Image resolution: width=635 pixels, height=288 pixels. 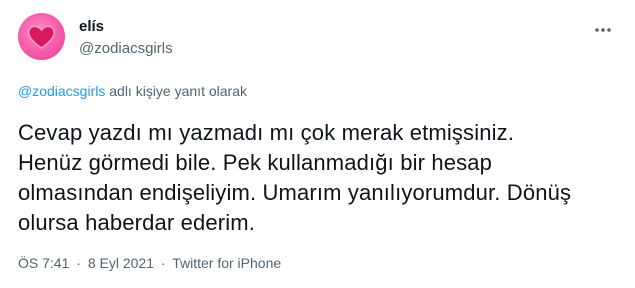 What do you see at coordinates (61, 91) in the screenshot?
I see `reply-mention-link: @zodiacsgirls` at bounding box center [61, 91].